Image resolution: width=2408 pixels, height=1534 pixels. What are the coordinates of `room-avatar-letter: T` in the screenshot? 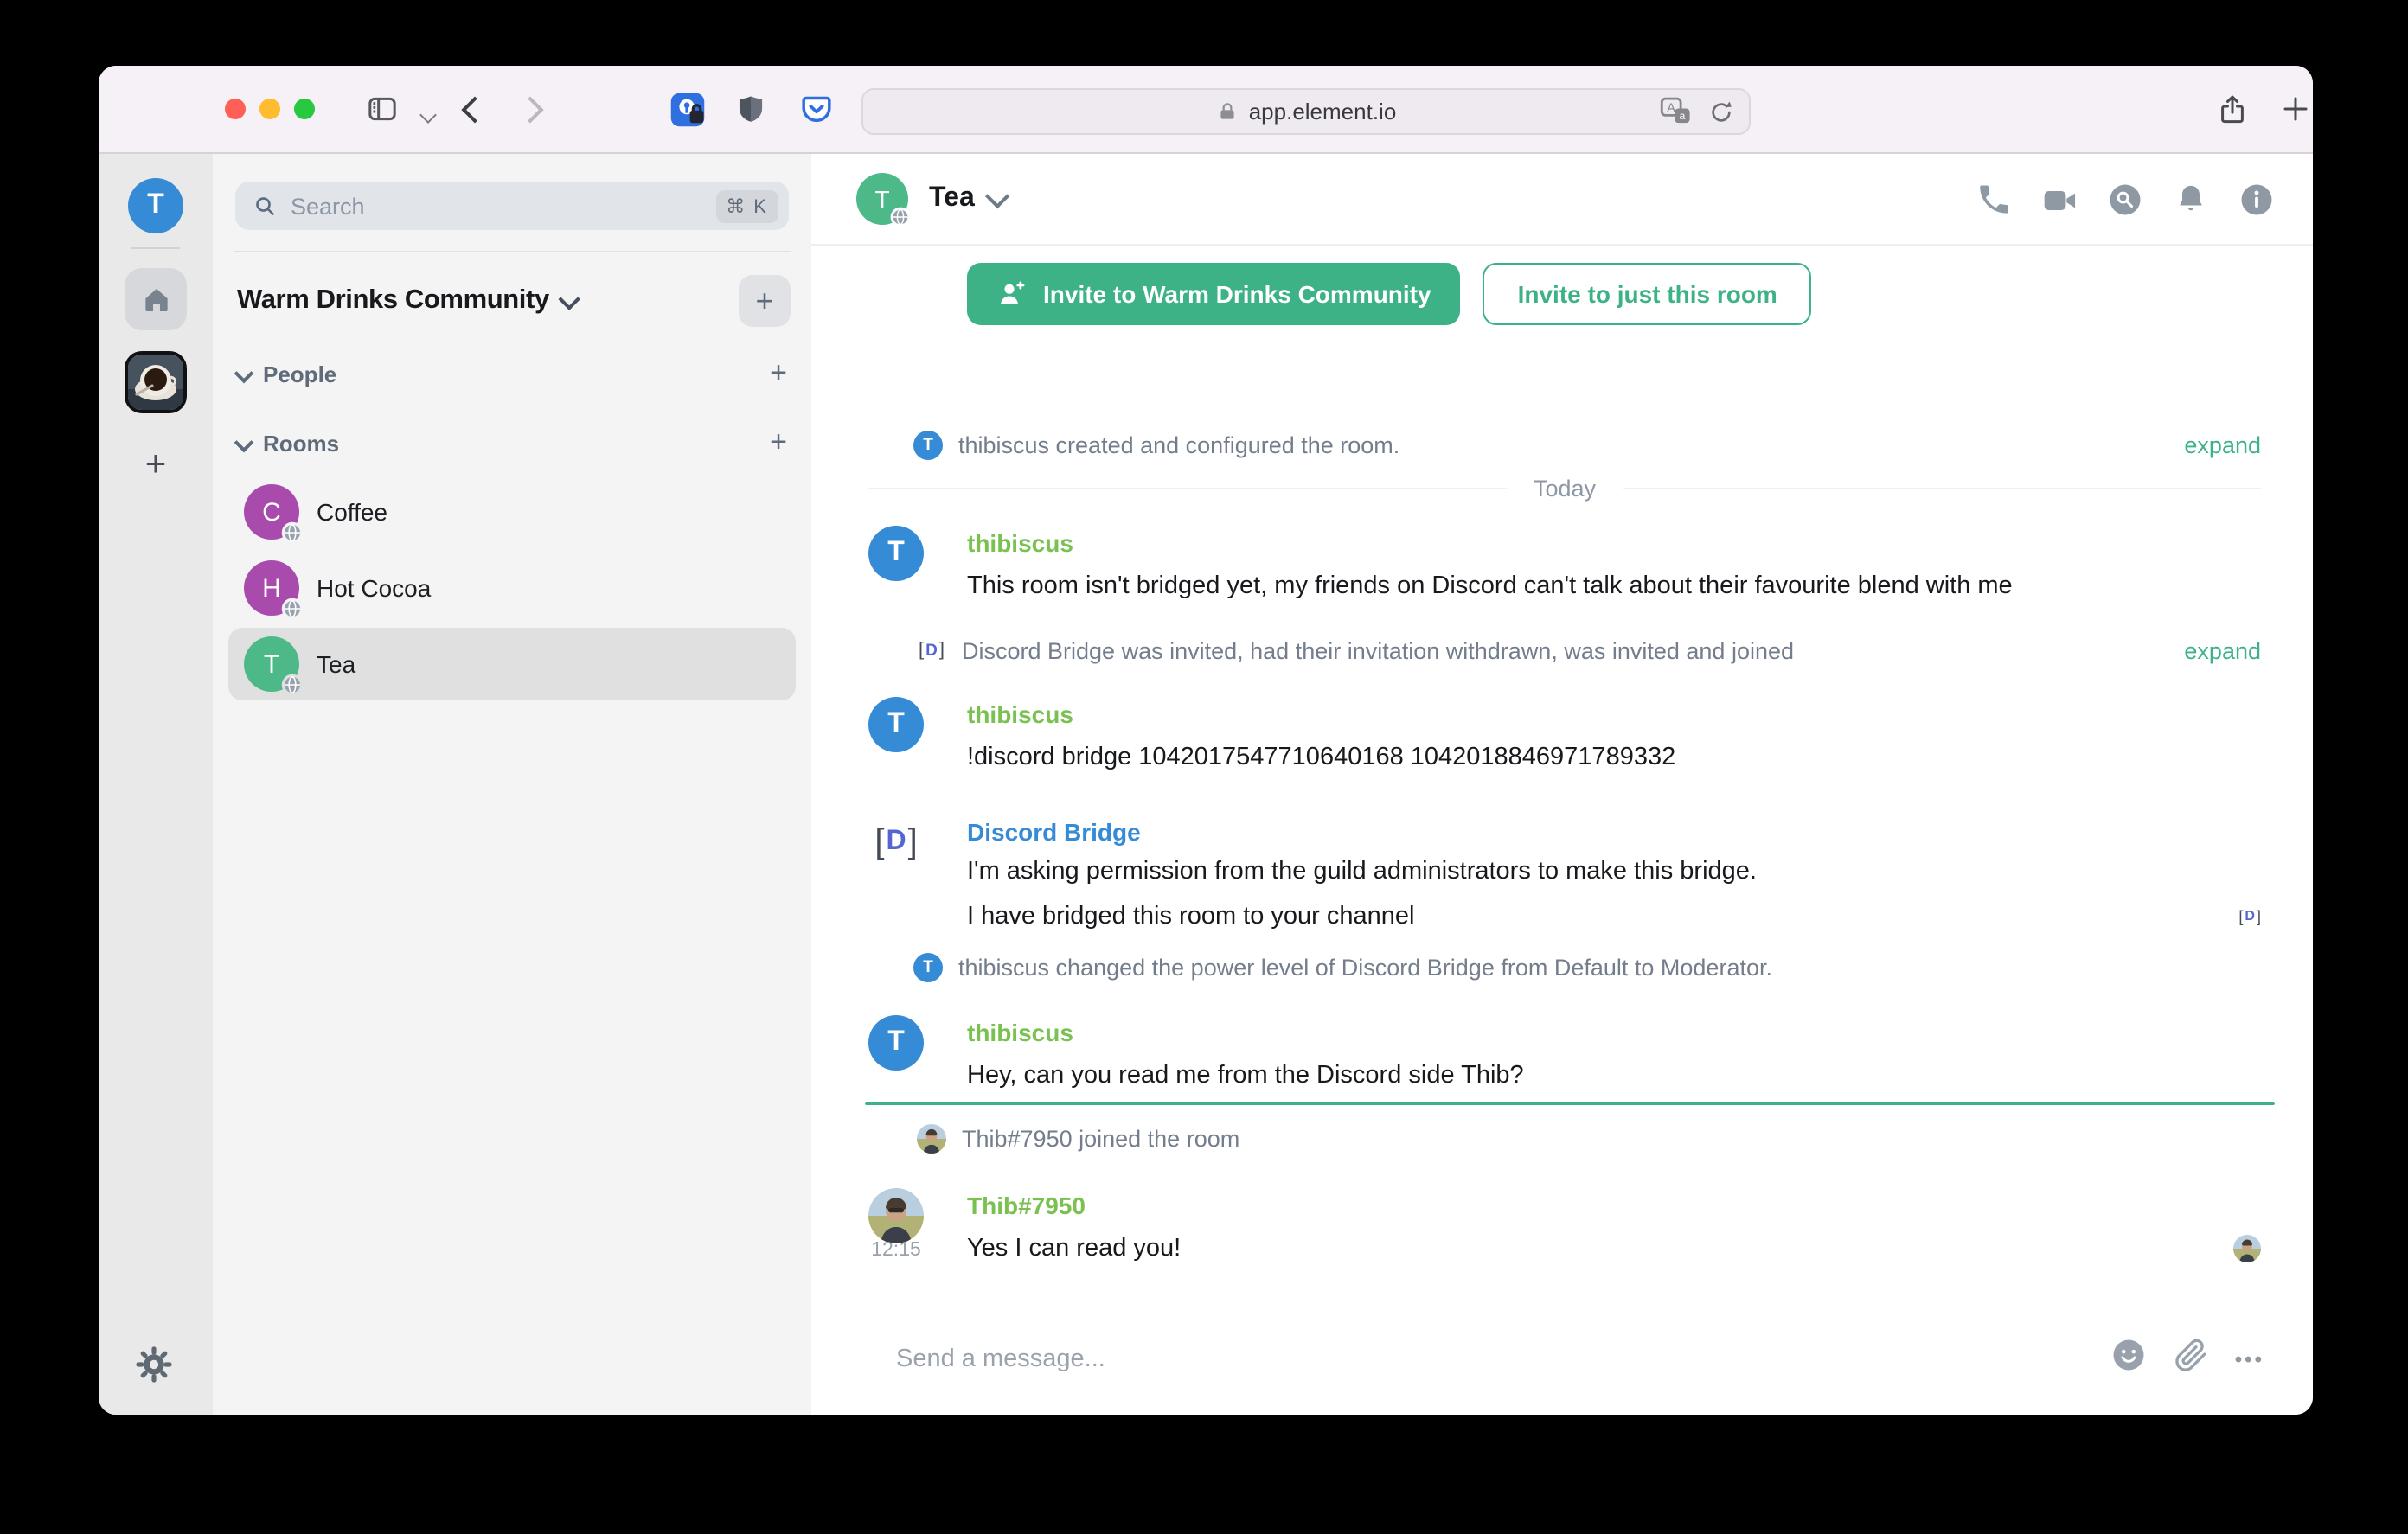 It's located at (271, 664).